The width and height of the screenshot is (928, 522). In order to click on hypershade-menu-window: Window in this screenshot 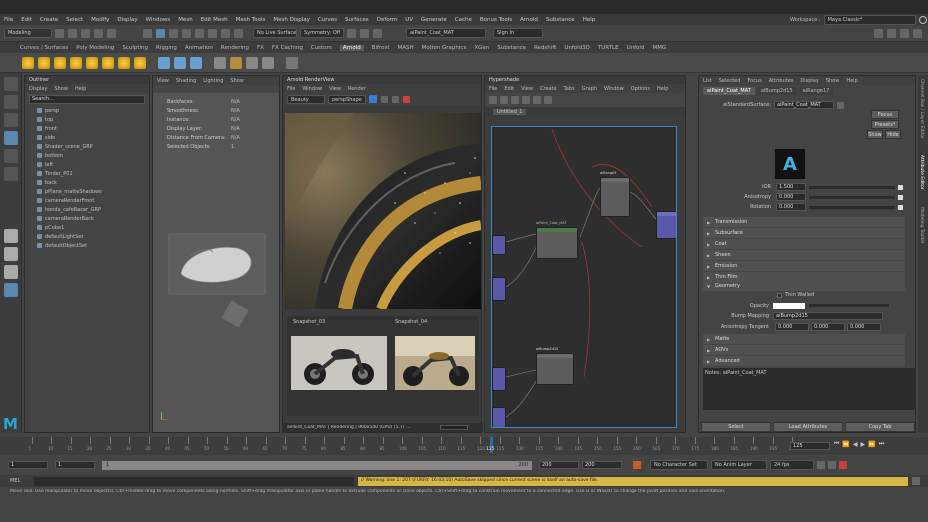, I will do `click(614, 89)`.